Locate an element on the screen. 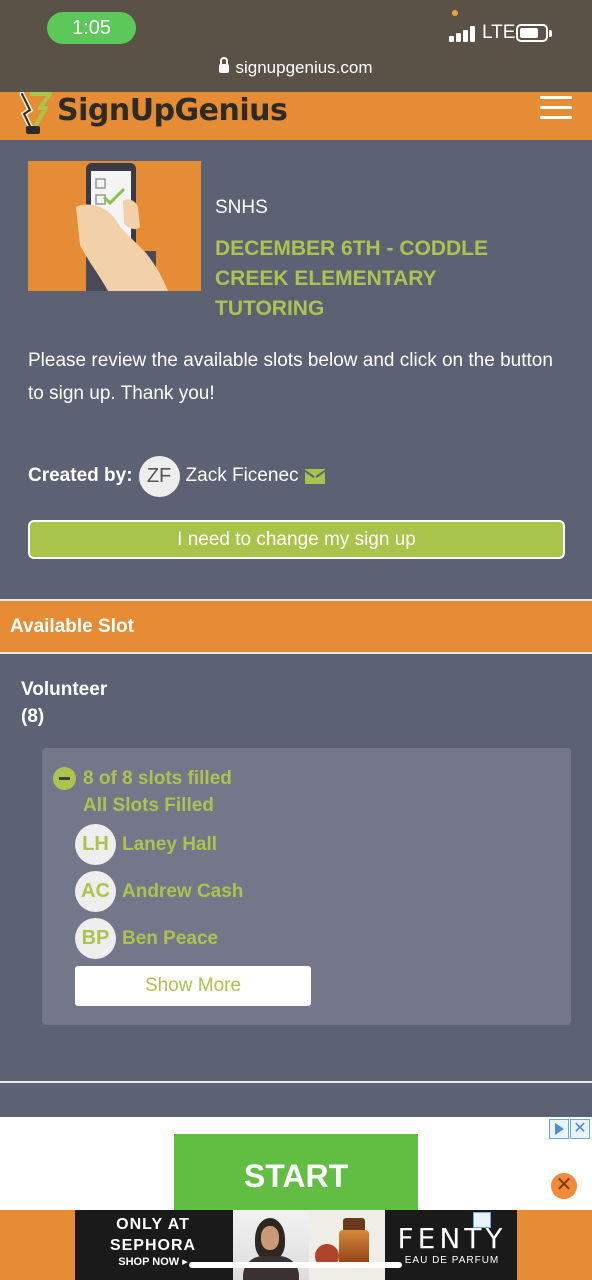  slot-role: Volunteer (8) is located at coordinates (64, 703).